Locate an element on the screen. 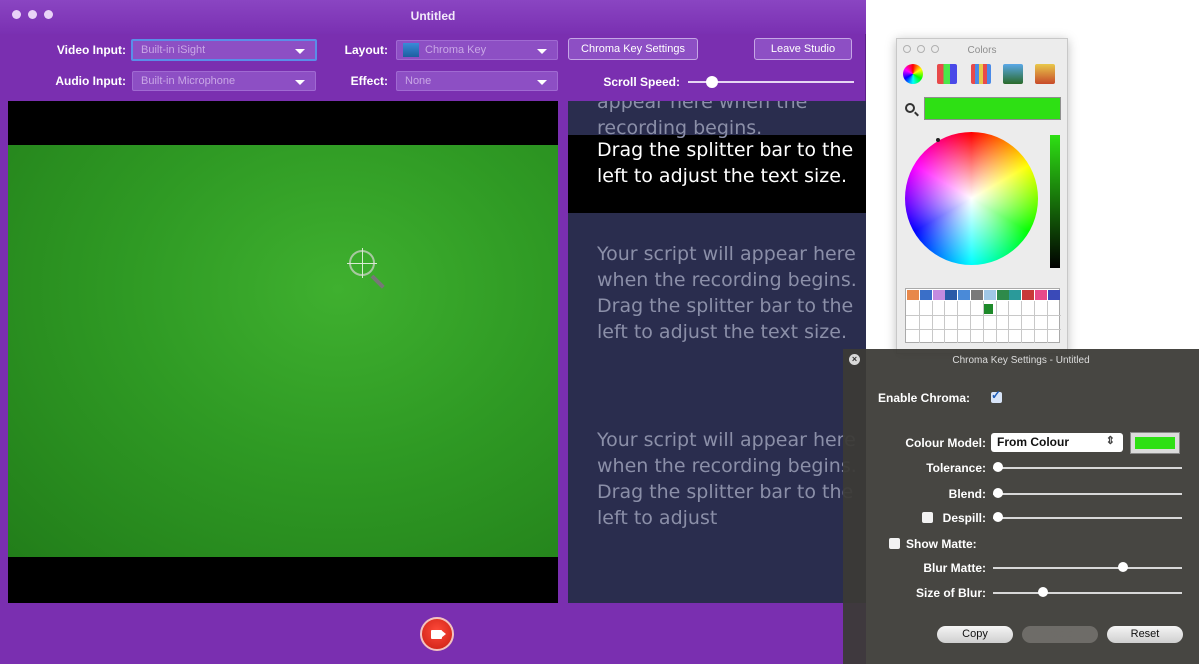 The image size is (1199, 664). audio-input-label: Audio Input: is located at coordinates (90, 81).